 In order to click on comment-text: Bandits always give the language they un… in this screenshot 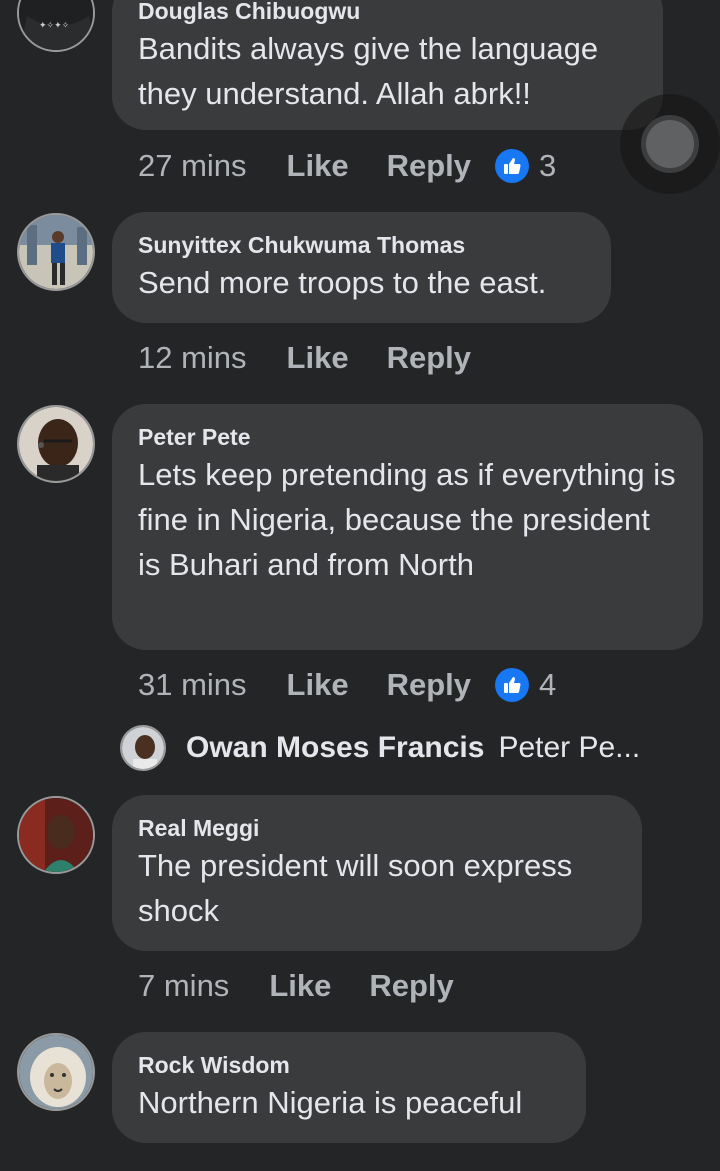, I will do `click(368, 71)`.